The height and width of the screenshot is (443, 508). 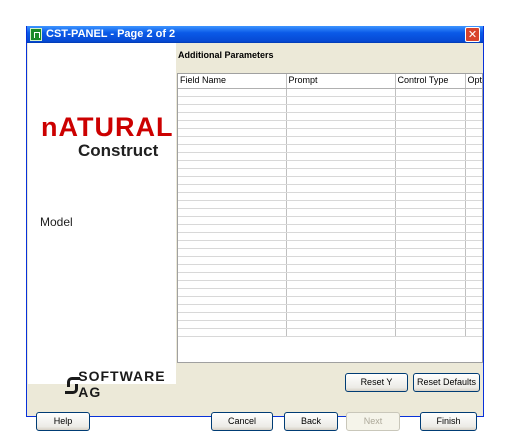 What do you see at coordinates (473, 81) in the screenshot?
I see `column-header-opt: Opt` at bounding box center [473, 81].